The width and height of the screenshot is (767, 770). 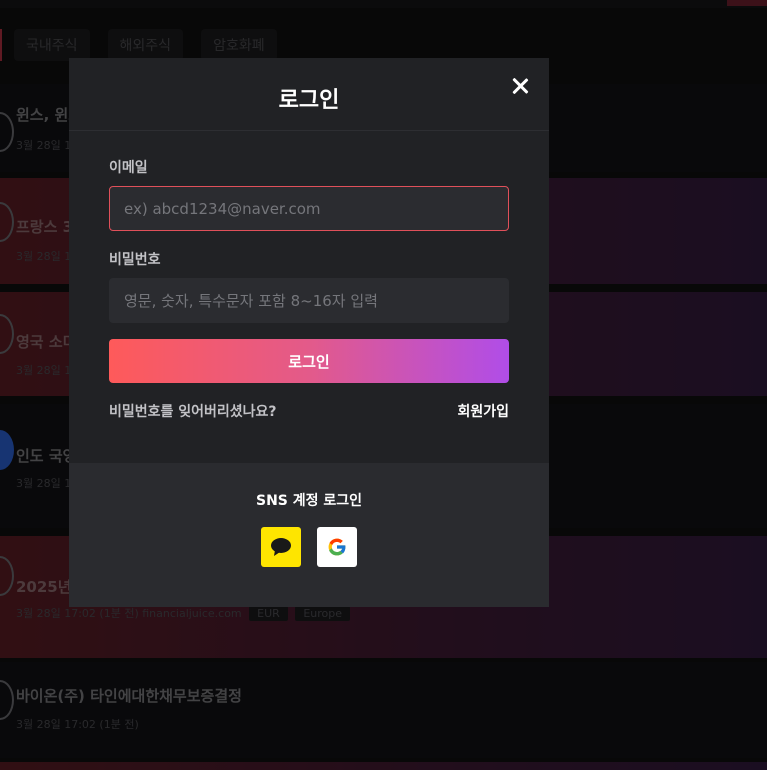 I want to click on forgot-password-link: 비밀번호를 잊어버리셨나요?, so click(x=193, y=411).